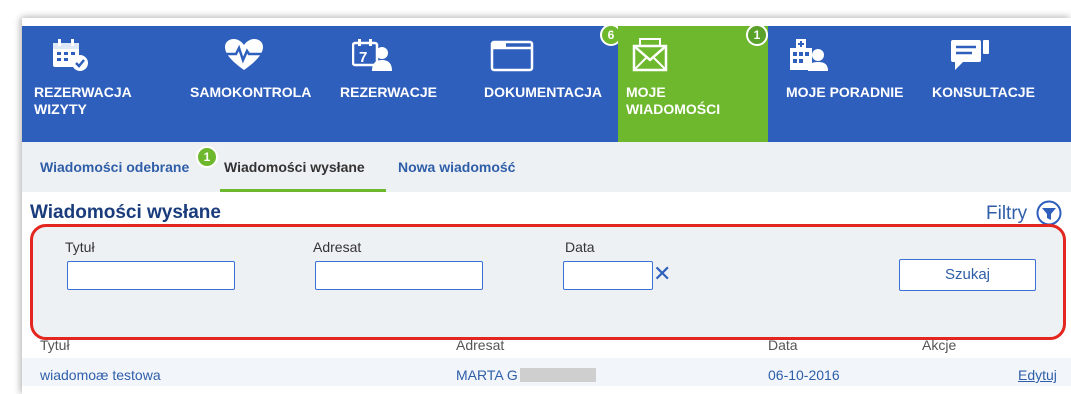 The width and height of the screenshot is (1071, 394). What do you see at coordinates (967, 275) in the screenshot?
I see `search-button: Szukaj` at bounding box center [967, 275].